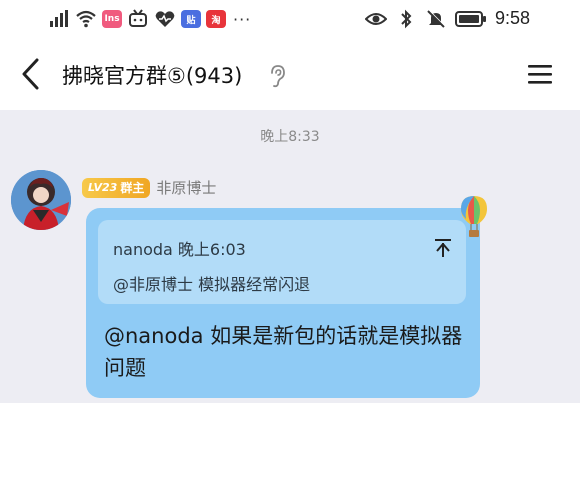  Describe the element at coordinates (138, 18) in the screenshot. I see `tv-app-icon` at that location.